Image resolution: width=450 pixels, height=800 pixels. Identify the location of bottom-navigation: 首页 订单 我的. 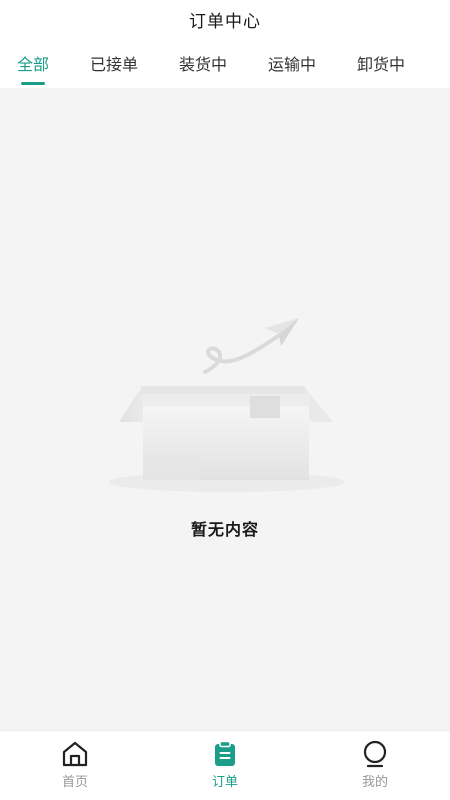
(225, 765).